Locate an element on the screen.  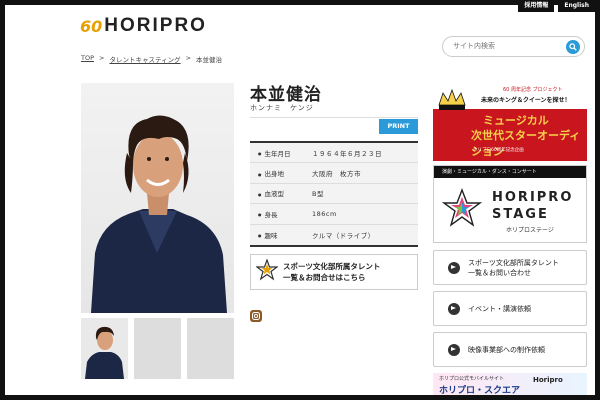
breadcrumb-current: 本並健治 is located at coordinates (209, 60).